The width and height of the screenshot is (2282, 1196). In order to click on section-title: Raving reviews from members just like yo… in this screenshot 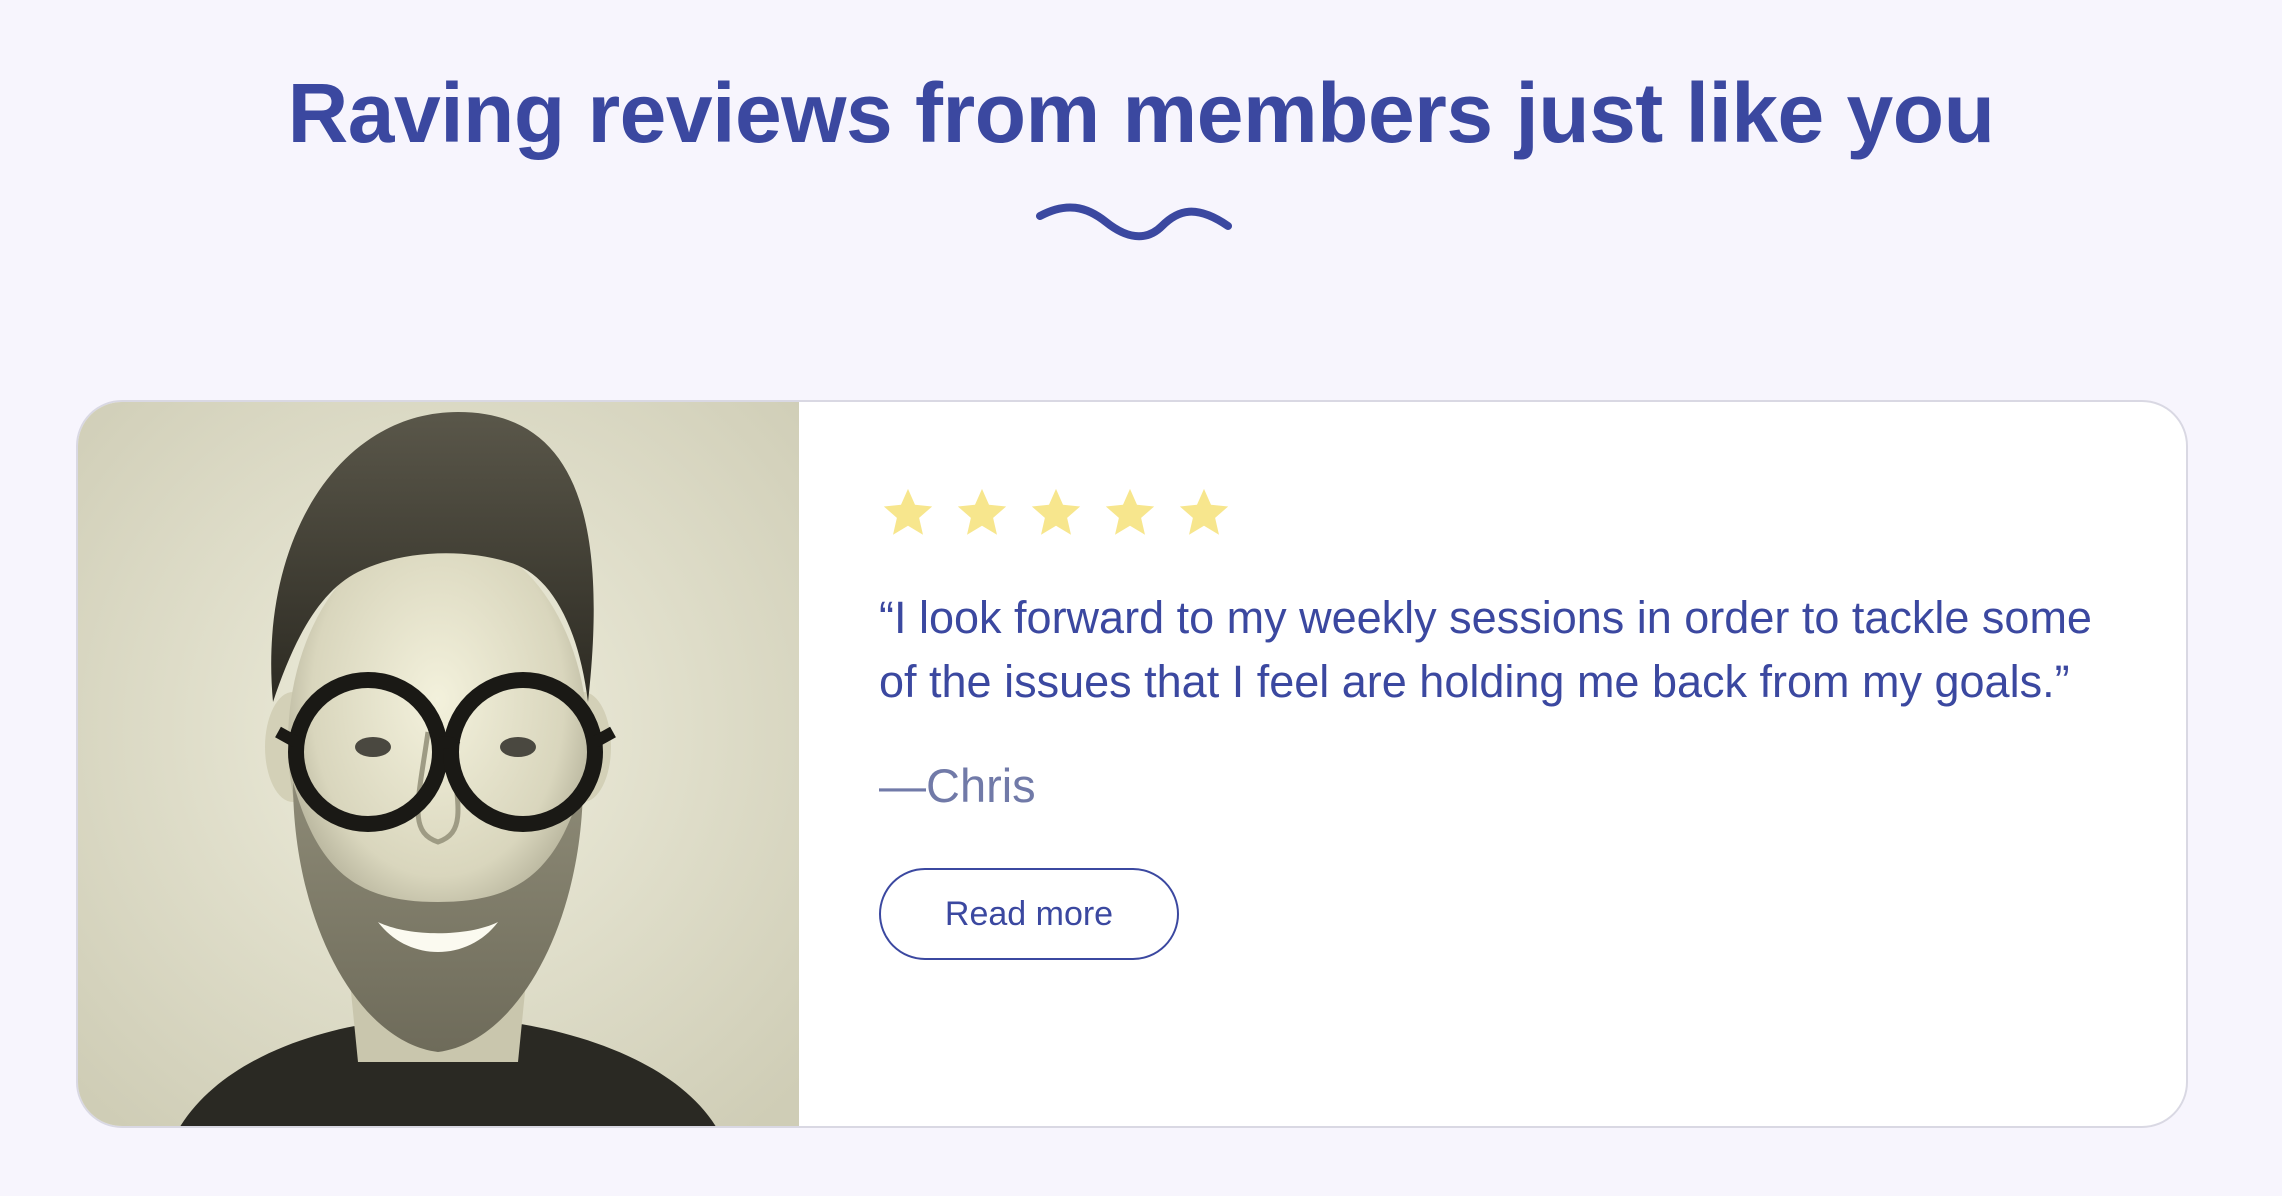, I will do `click(1141, 113)`.